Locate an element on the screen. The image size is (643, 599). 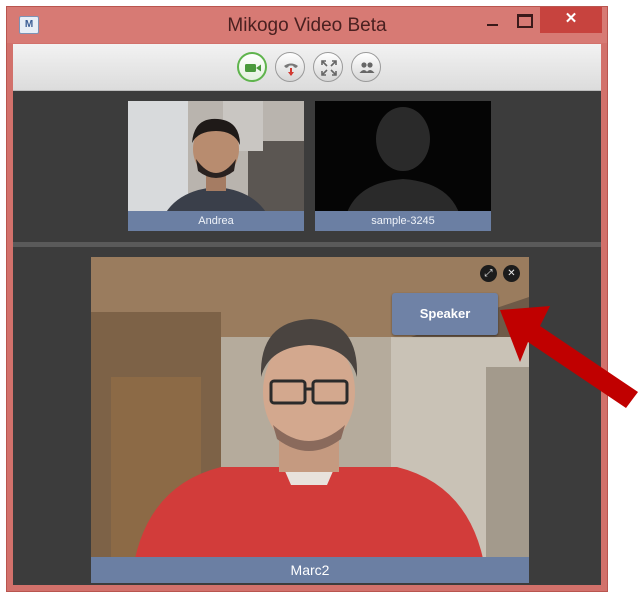
maximize-icon is located at coordinates (525, 21).